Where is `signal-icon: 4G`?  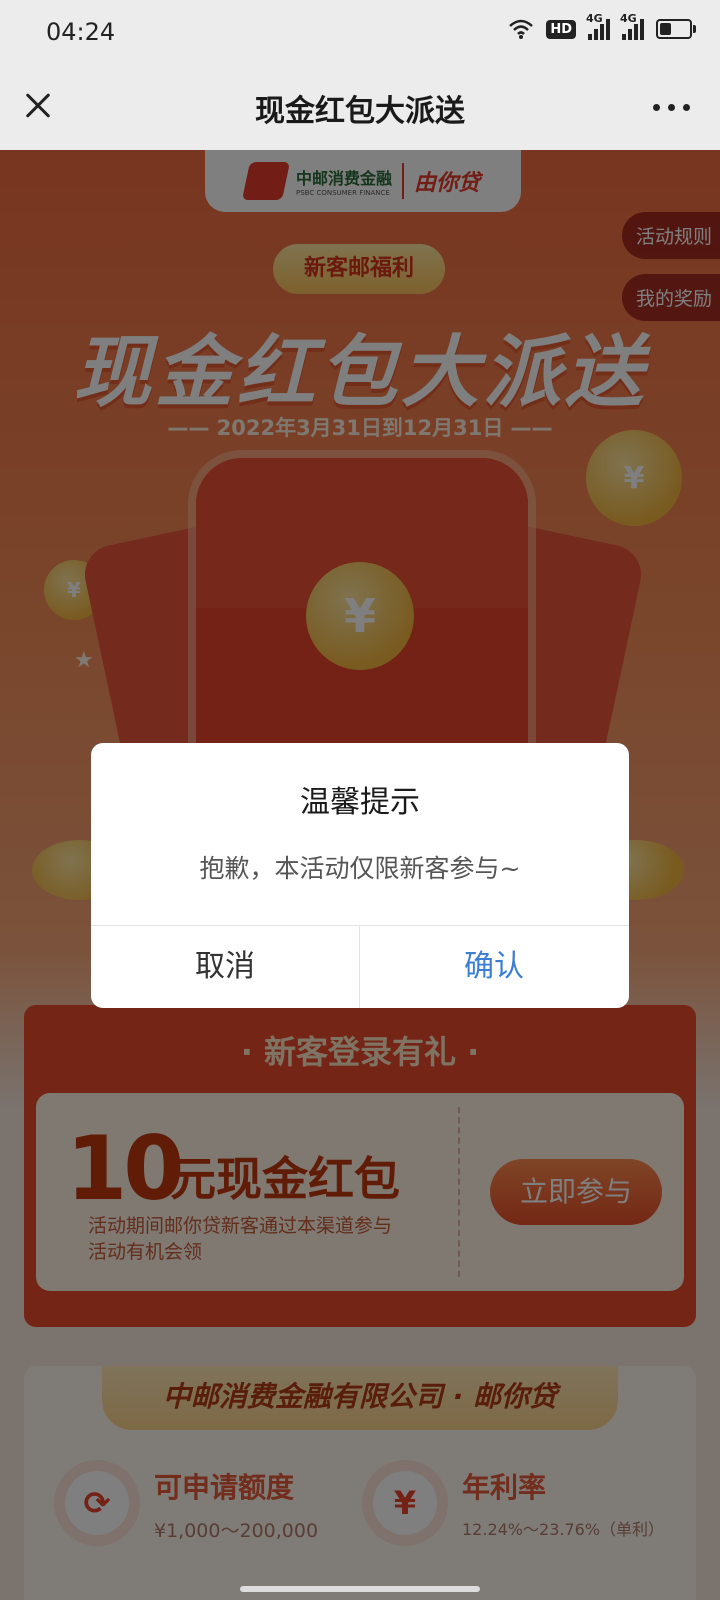
signal-icon: 4G is located at coordinates (598, 26).